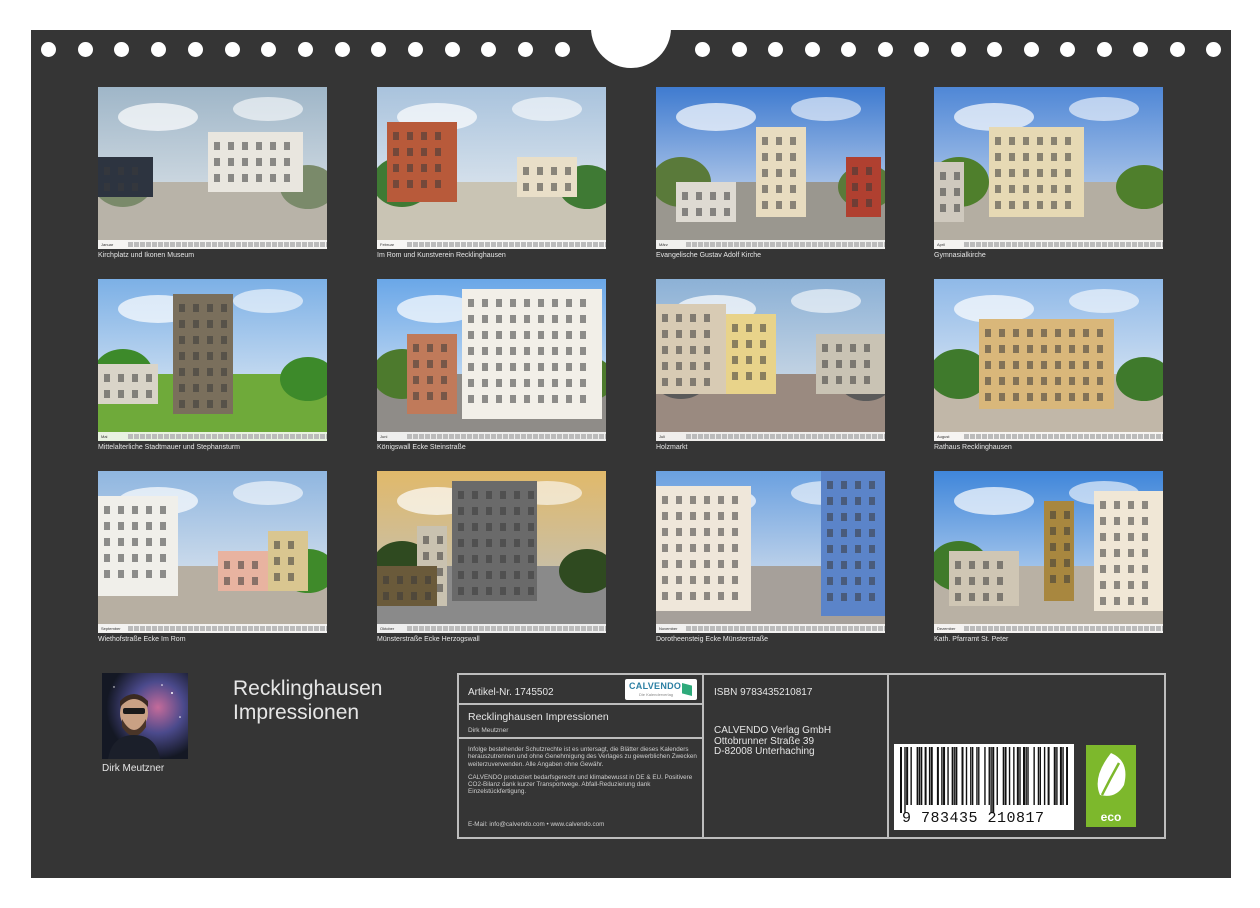 This screenshot has width=1260, height=908. What do you see at coordinates (770, 436) in the screenshot?
I see `month-calendar-strip: Juli` at bounding box center [770, 436].